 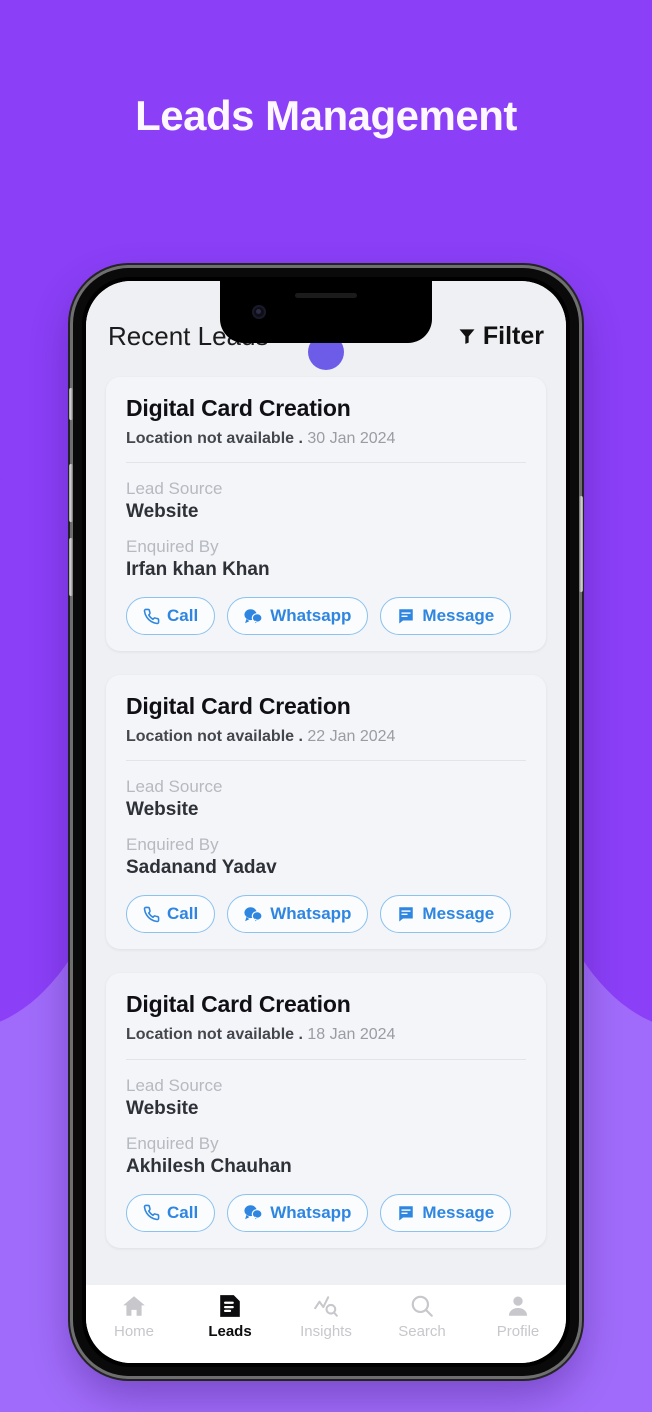 I want to click on document-icon, so click(x=230, y=1306).